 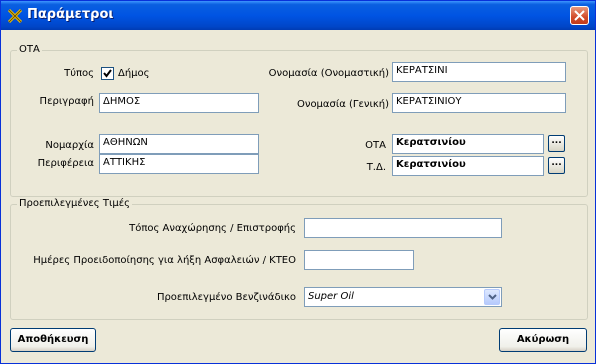 I want to click on ota-label: ΟΤΑ, so click(x=375, y=145).